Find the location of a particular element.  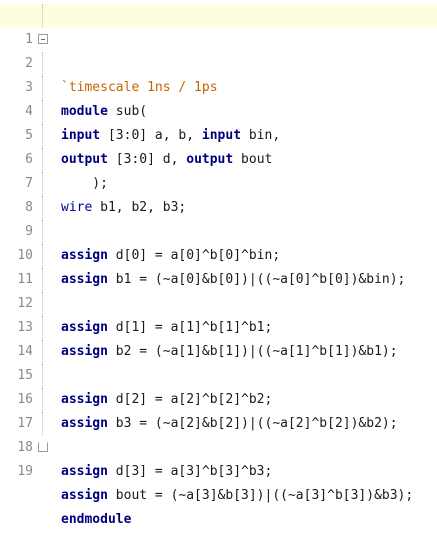

keyword: endmodule is located at coordinates (96, 519).